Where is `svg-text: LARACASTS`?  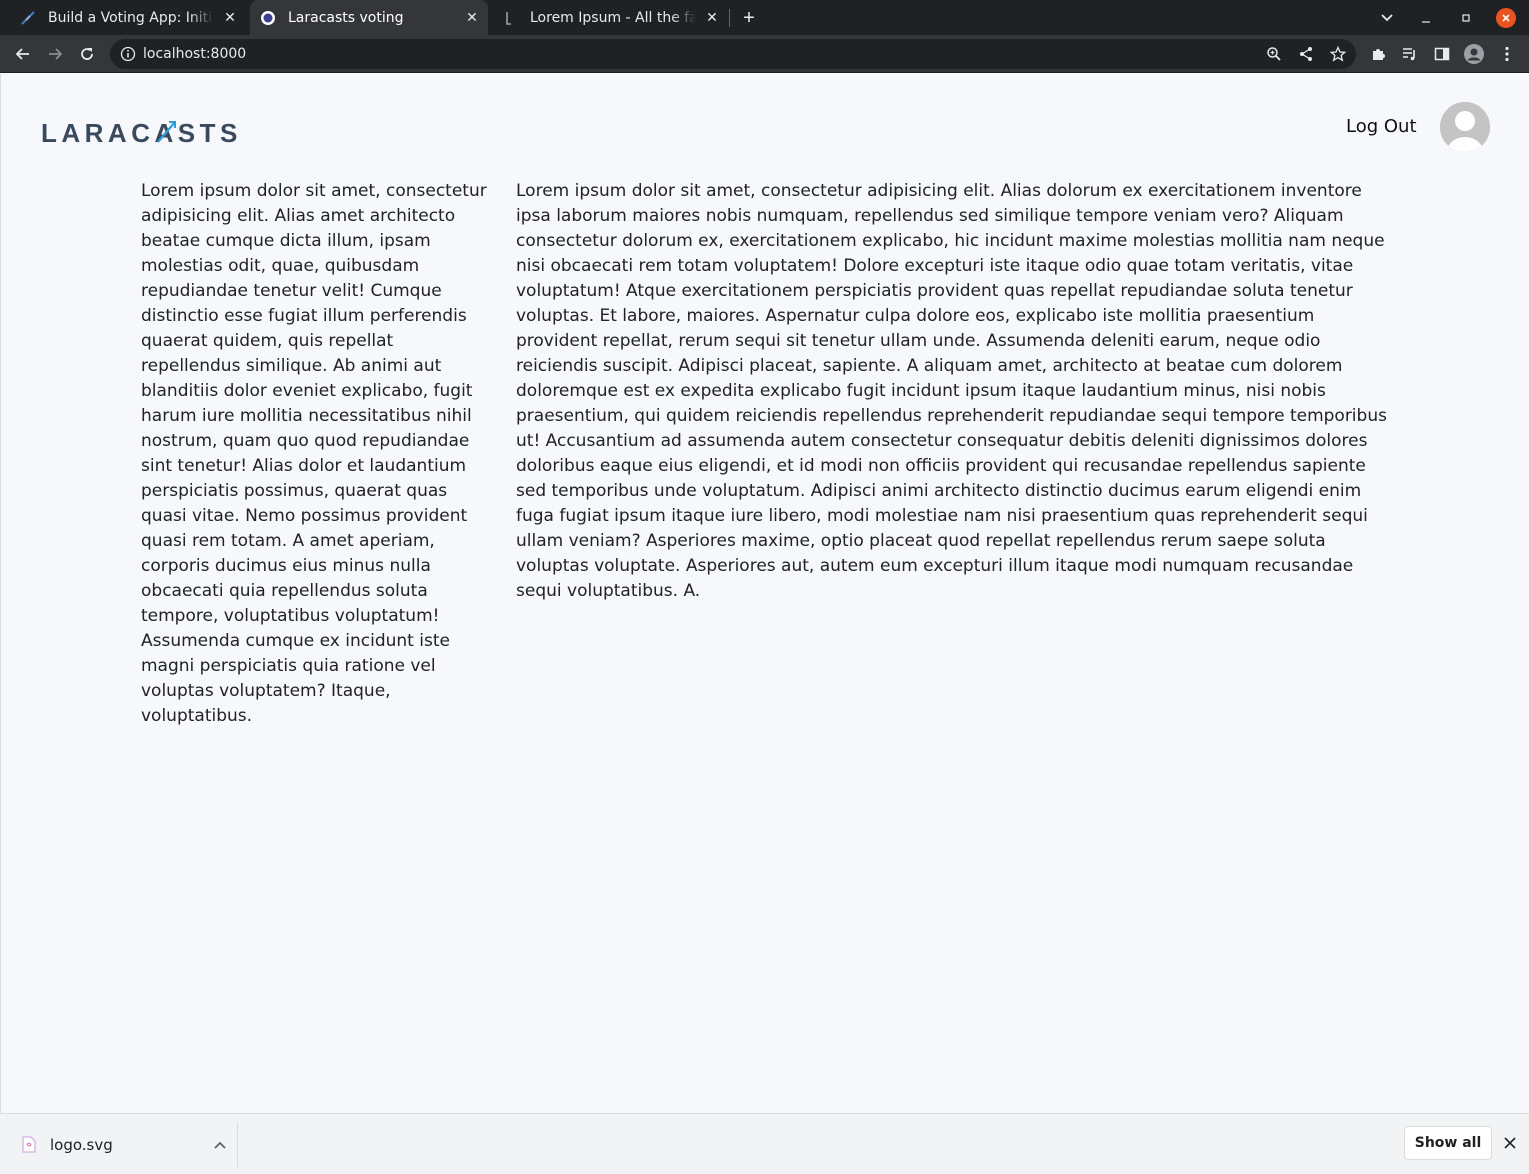 svg-text: LARACASTS is located at coordinates (141, 132).